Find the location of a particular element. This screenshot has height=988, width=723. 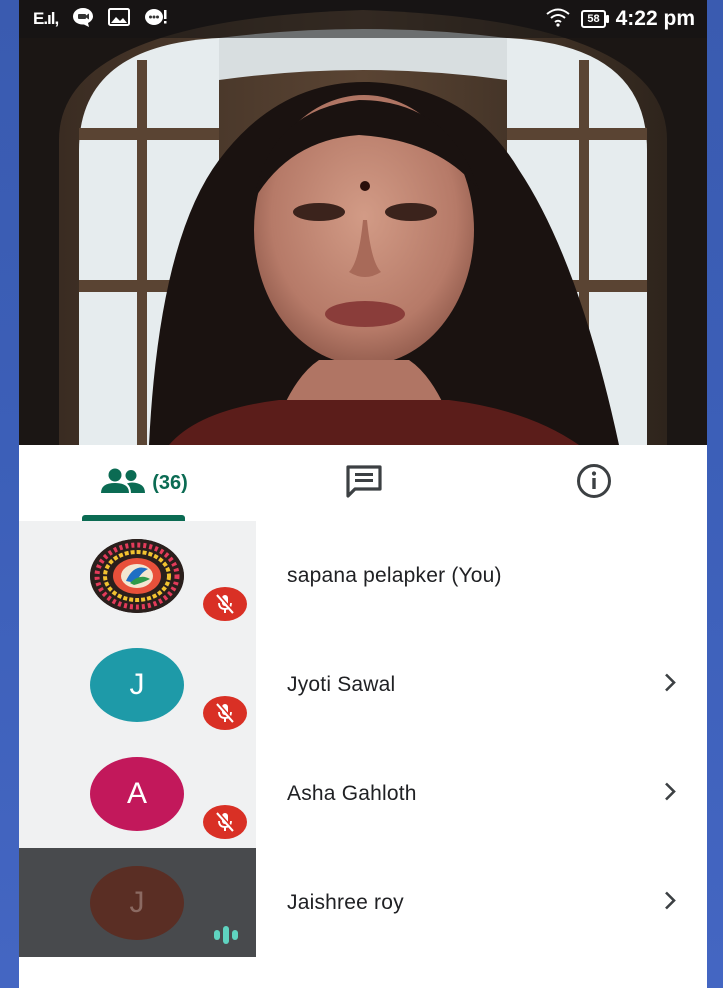

gallery-icon is located at coordinates (119, 19).